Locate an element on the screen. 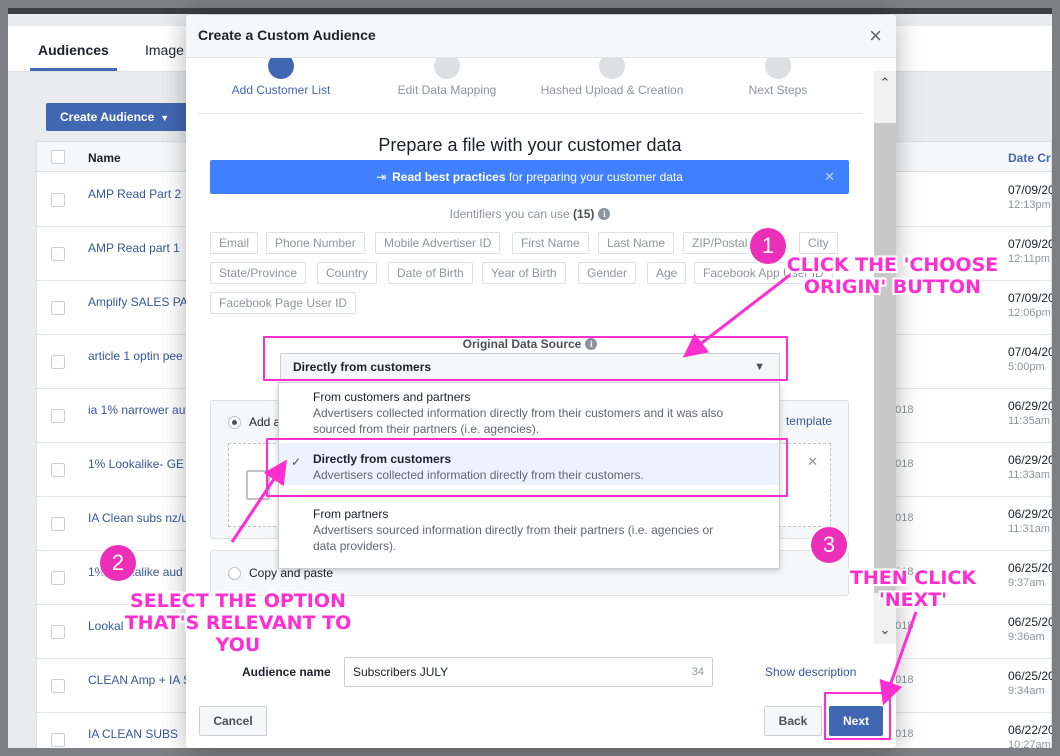 The image size is (1060, 756). row-time: 9:37am is located at coordinates (1026, 583).